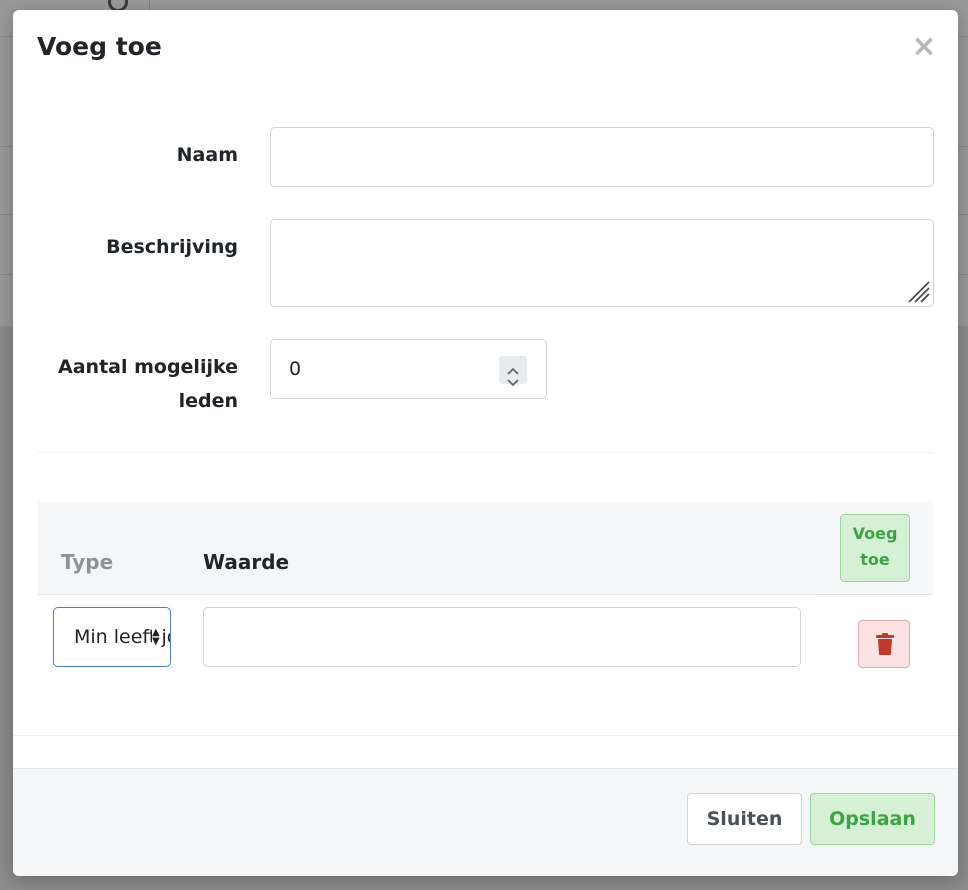 The image size is (968, 890). I want to click on close-button: Sluiten, so click(744, 819).